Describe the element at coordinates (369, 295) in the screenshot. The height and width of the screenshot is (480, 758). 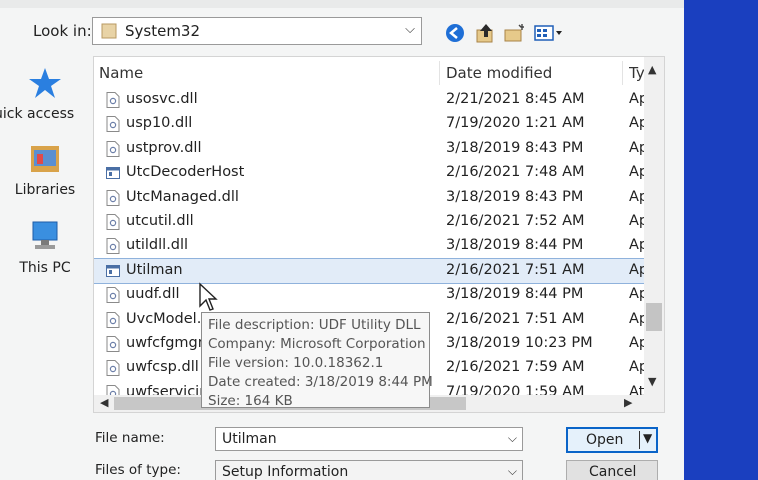
I see `file-row: uudf.dll 3/18/2019 8:44 PM Ap` at that location.